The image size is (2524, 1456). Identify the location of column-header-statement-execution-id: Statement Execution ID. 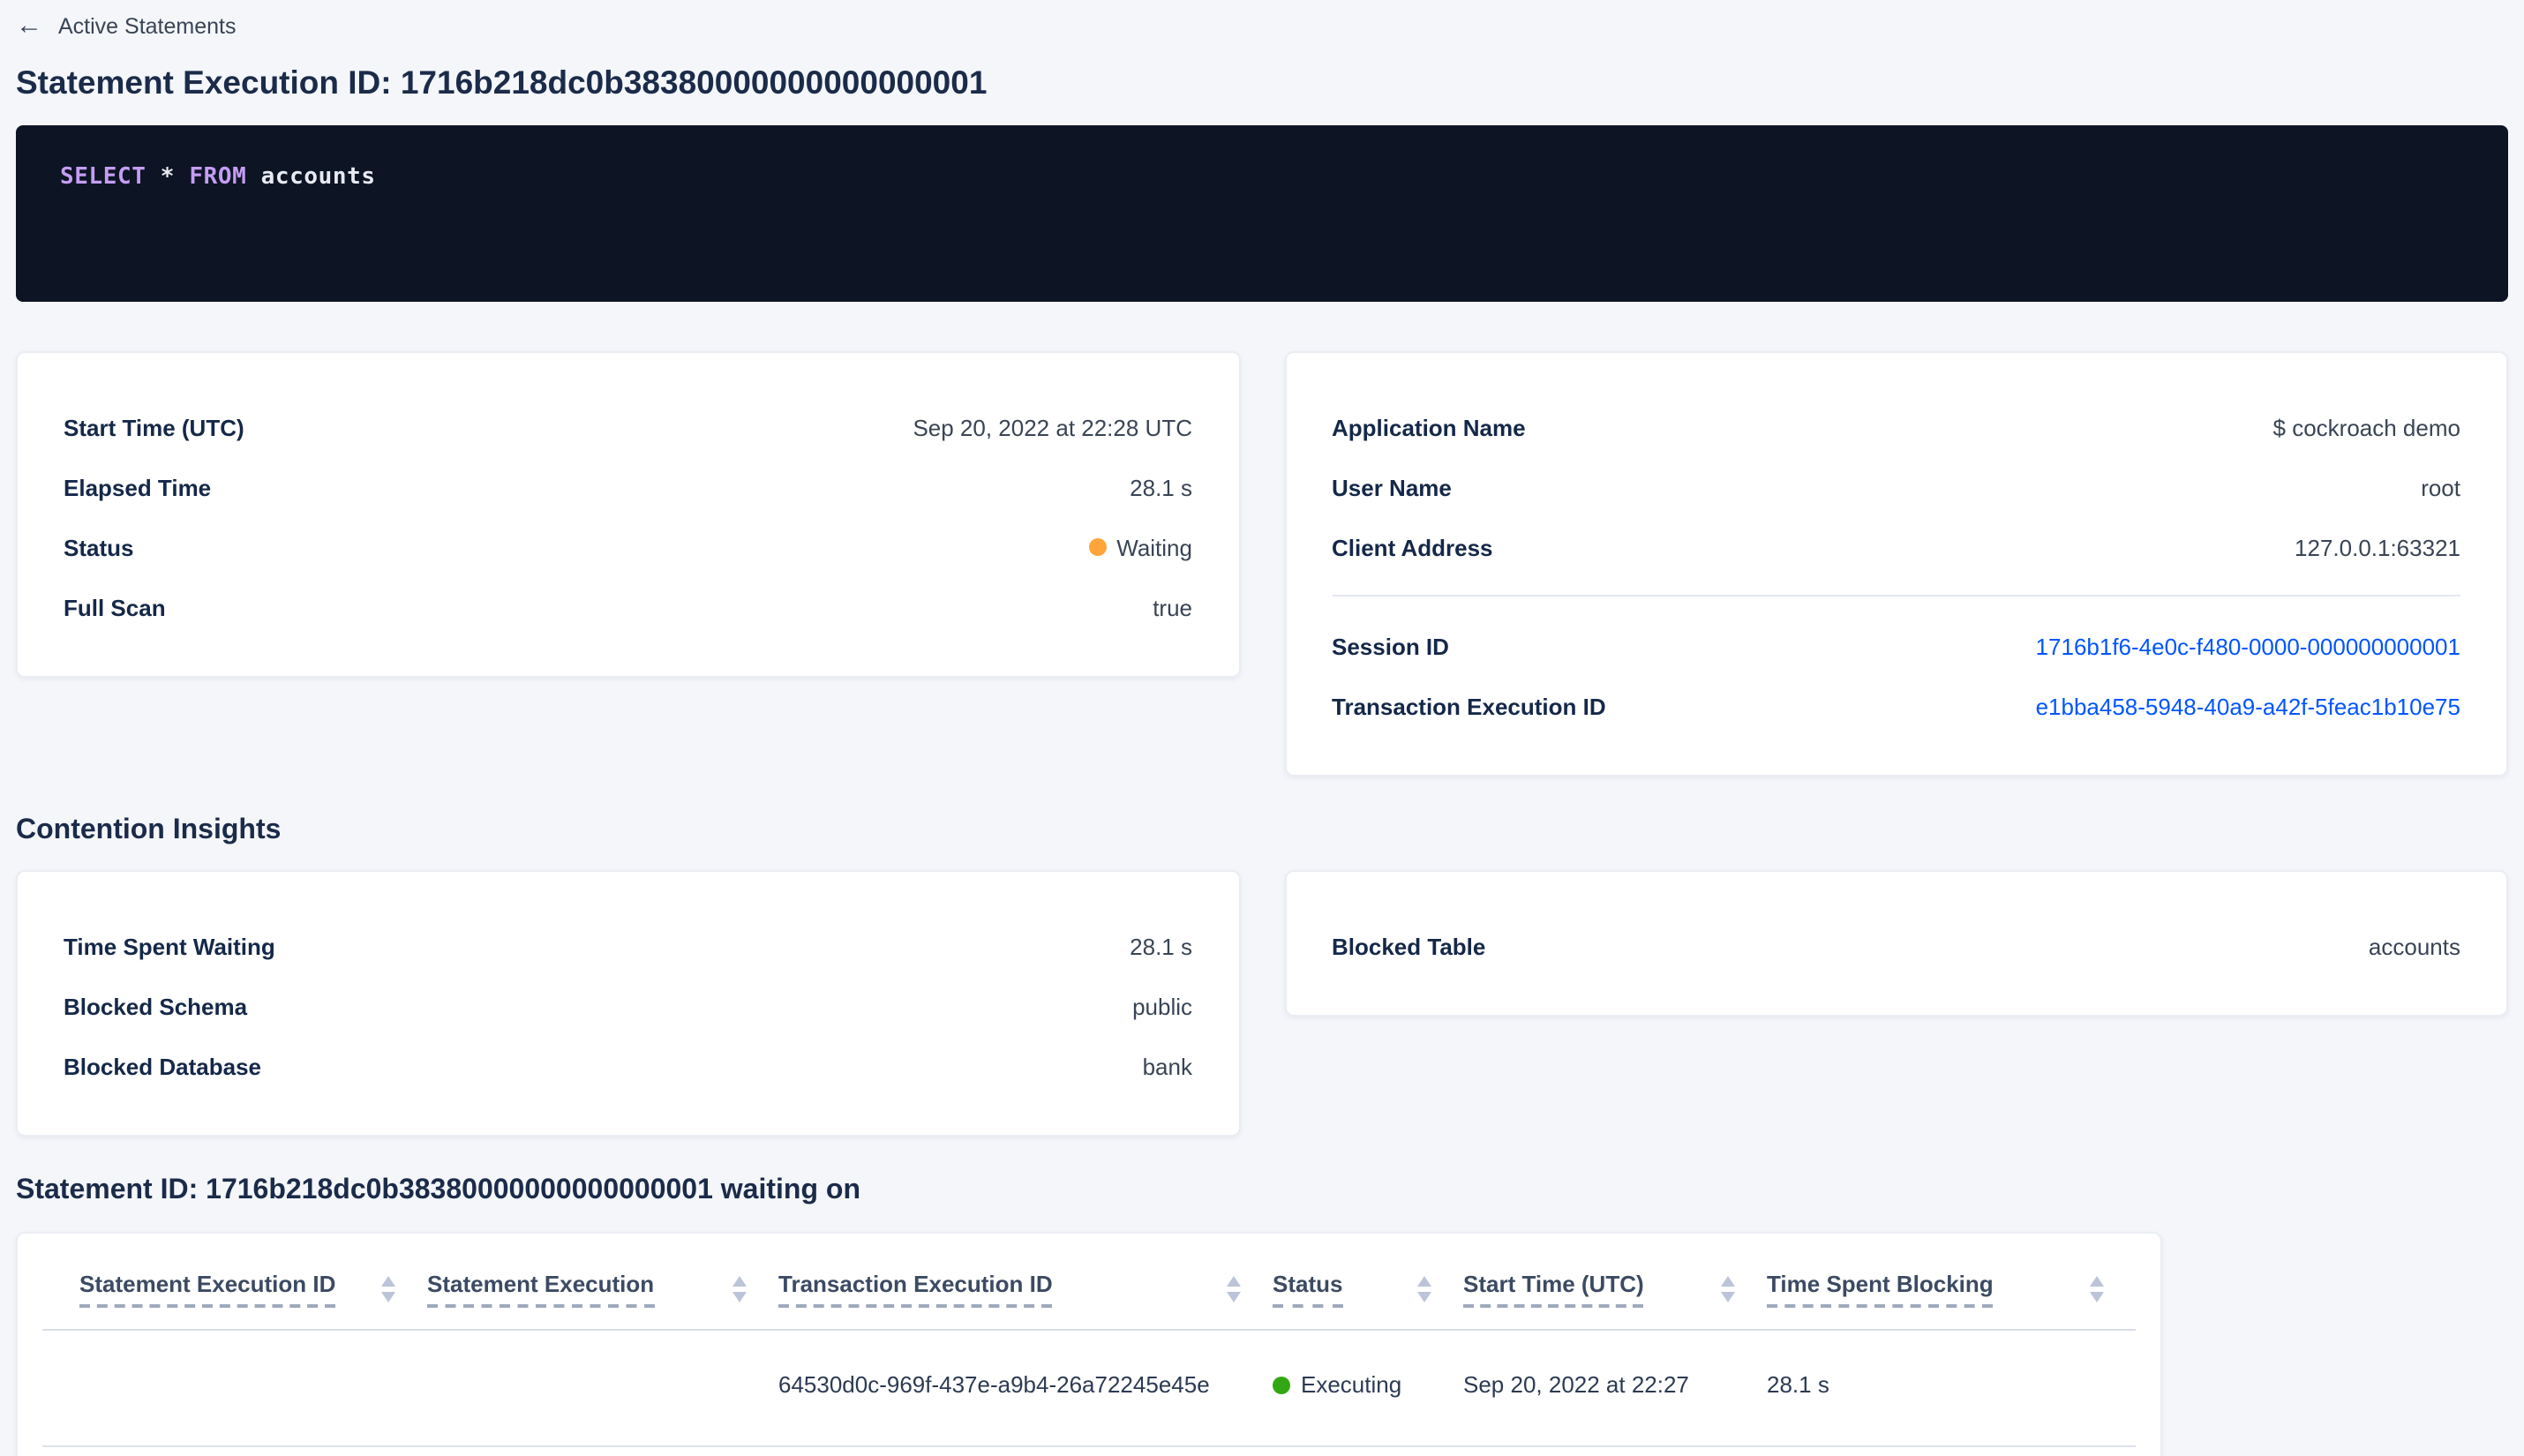
(235, 1282).